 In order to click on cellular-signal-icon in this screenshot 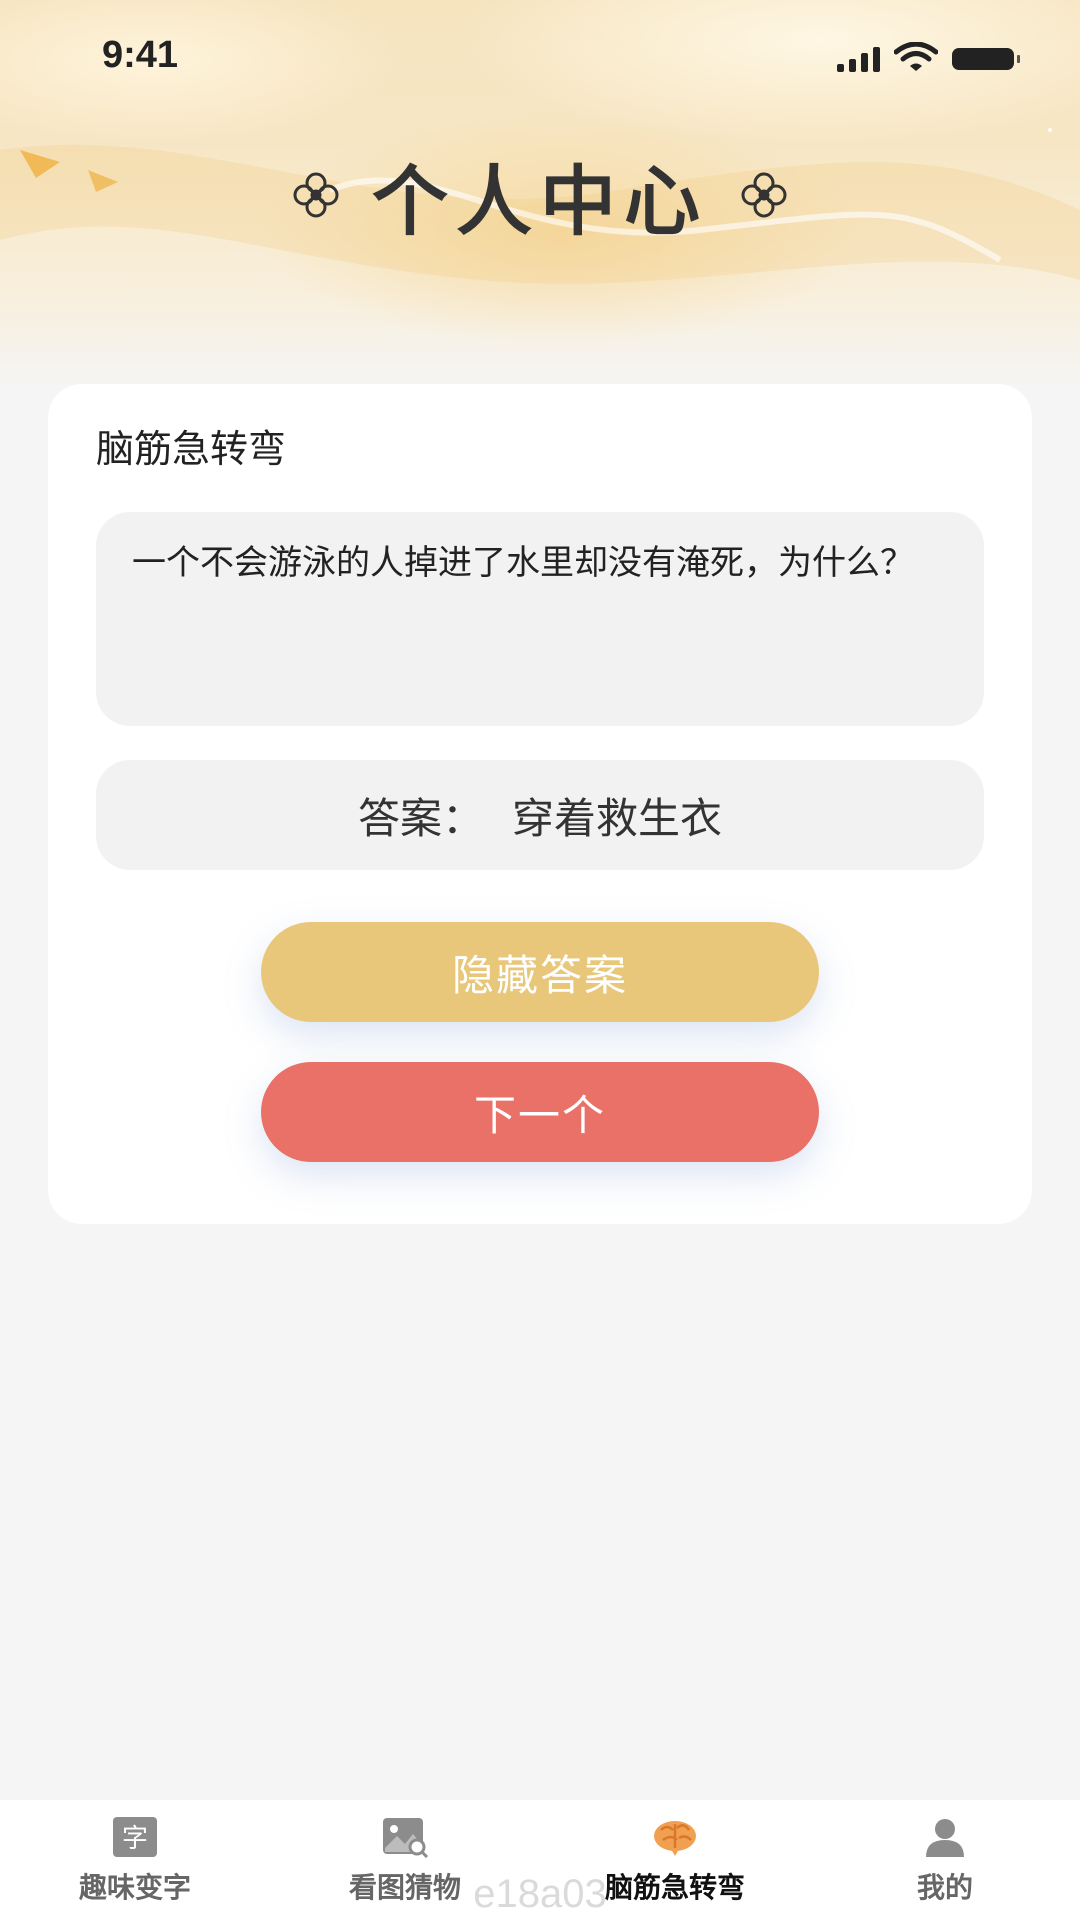, I will do `click(858, 59)`.